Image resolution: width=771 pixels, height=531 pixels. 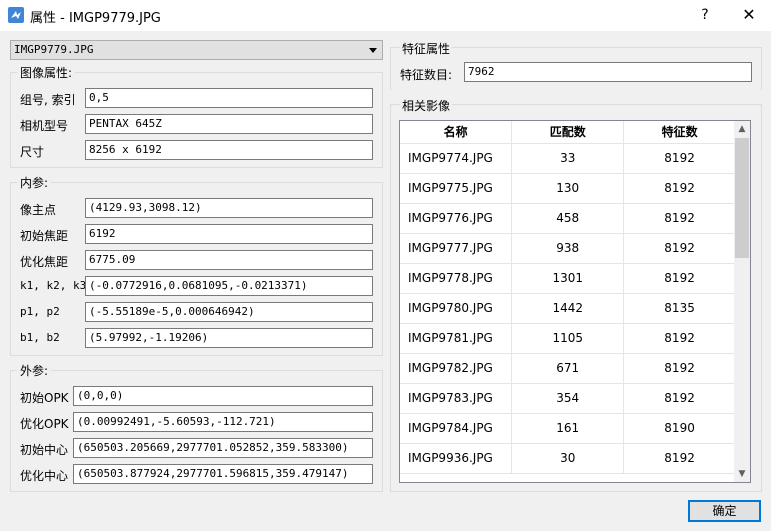 What do you see at coordinates (456, 338) in the screenshot?
I see `cell-name: IMGP9781.JPG` at bounding box center [456, 338].